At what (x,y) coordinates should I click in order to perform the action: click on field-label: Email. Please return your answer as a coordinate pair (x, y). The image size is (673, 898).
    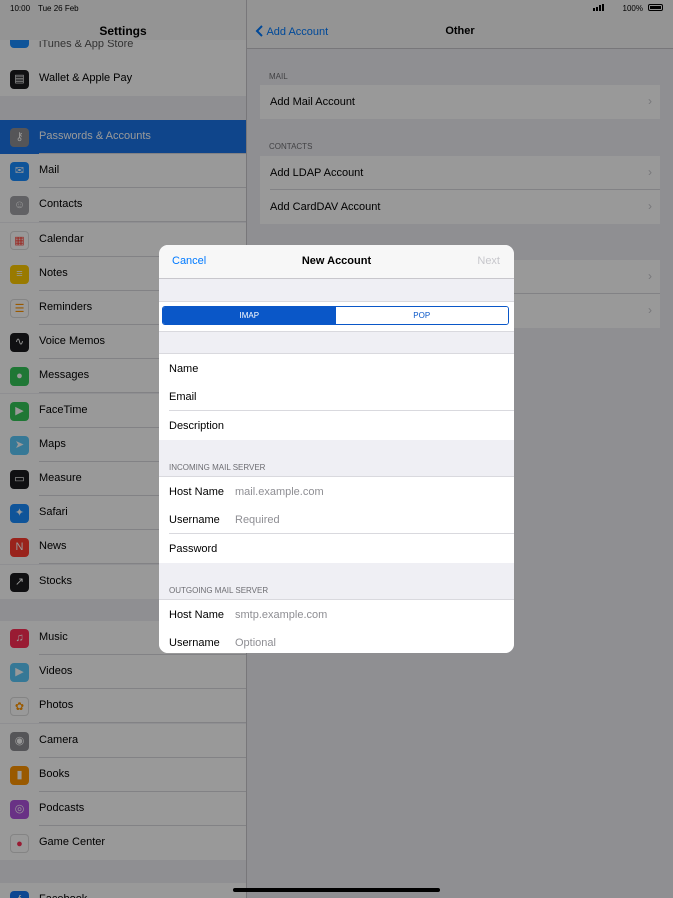
    Looking at the image, I should click on (183, 397).